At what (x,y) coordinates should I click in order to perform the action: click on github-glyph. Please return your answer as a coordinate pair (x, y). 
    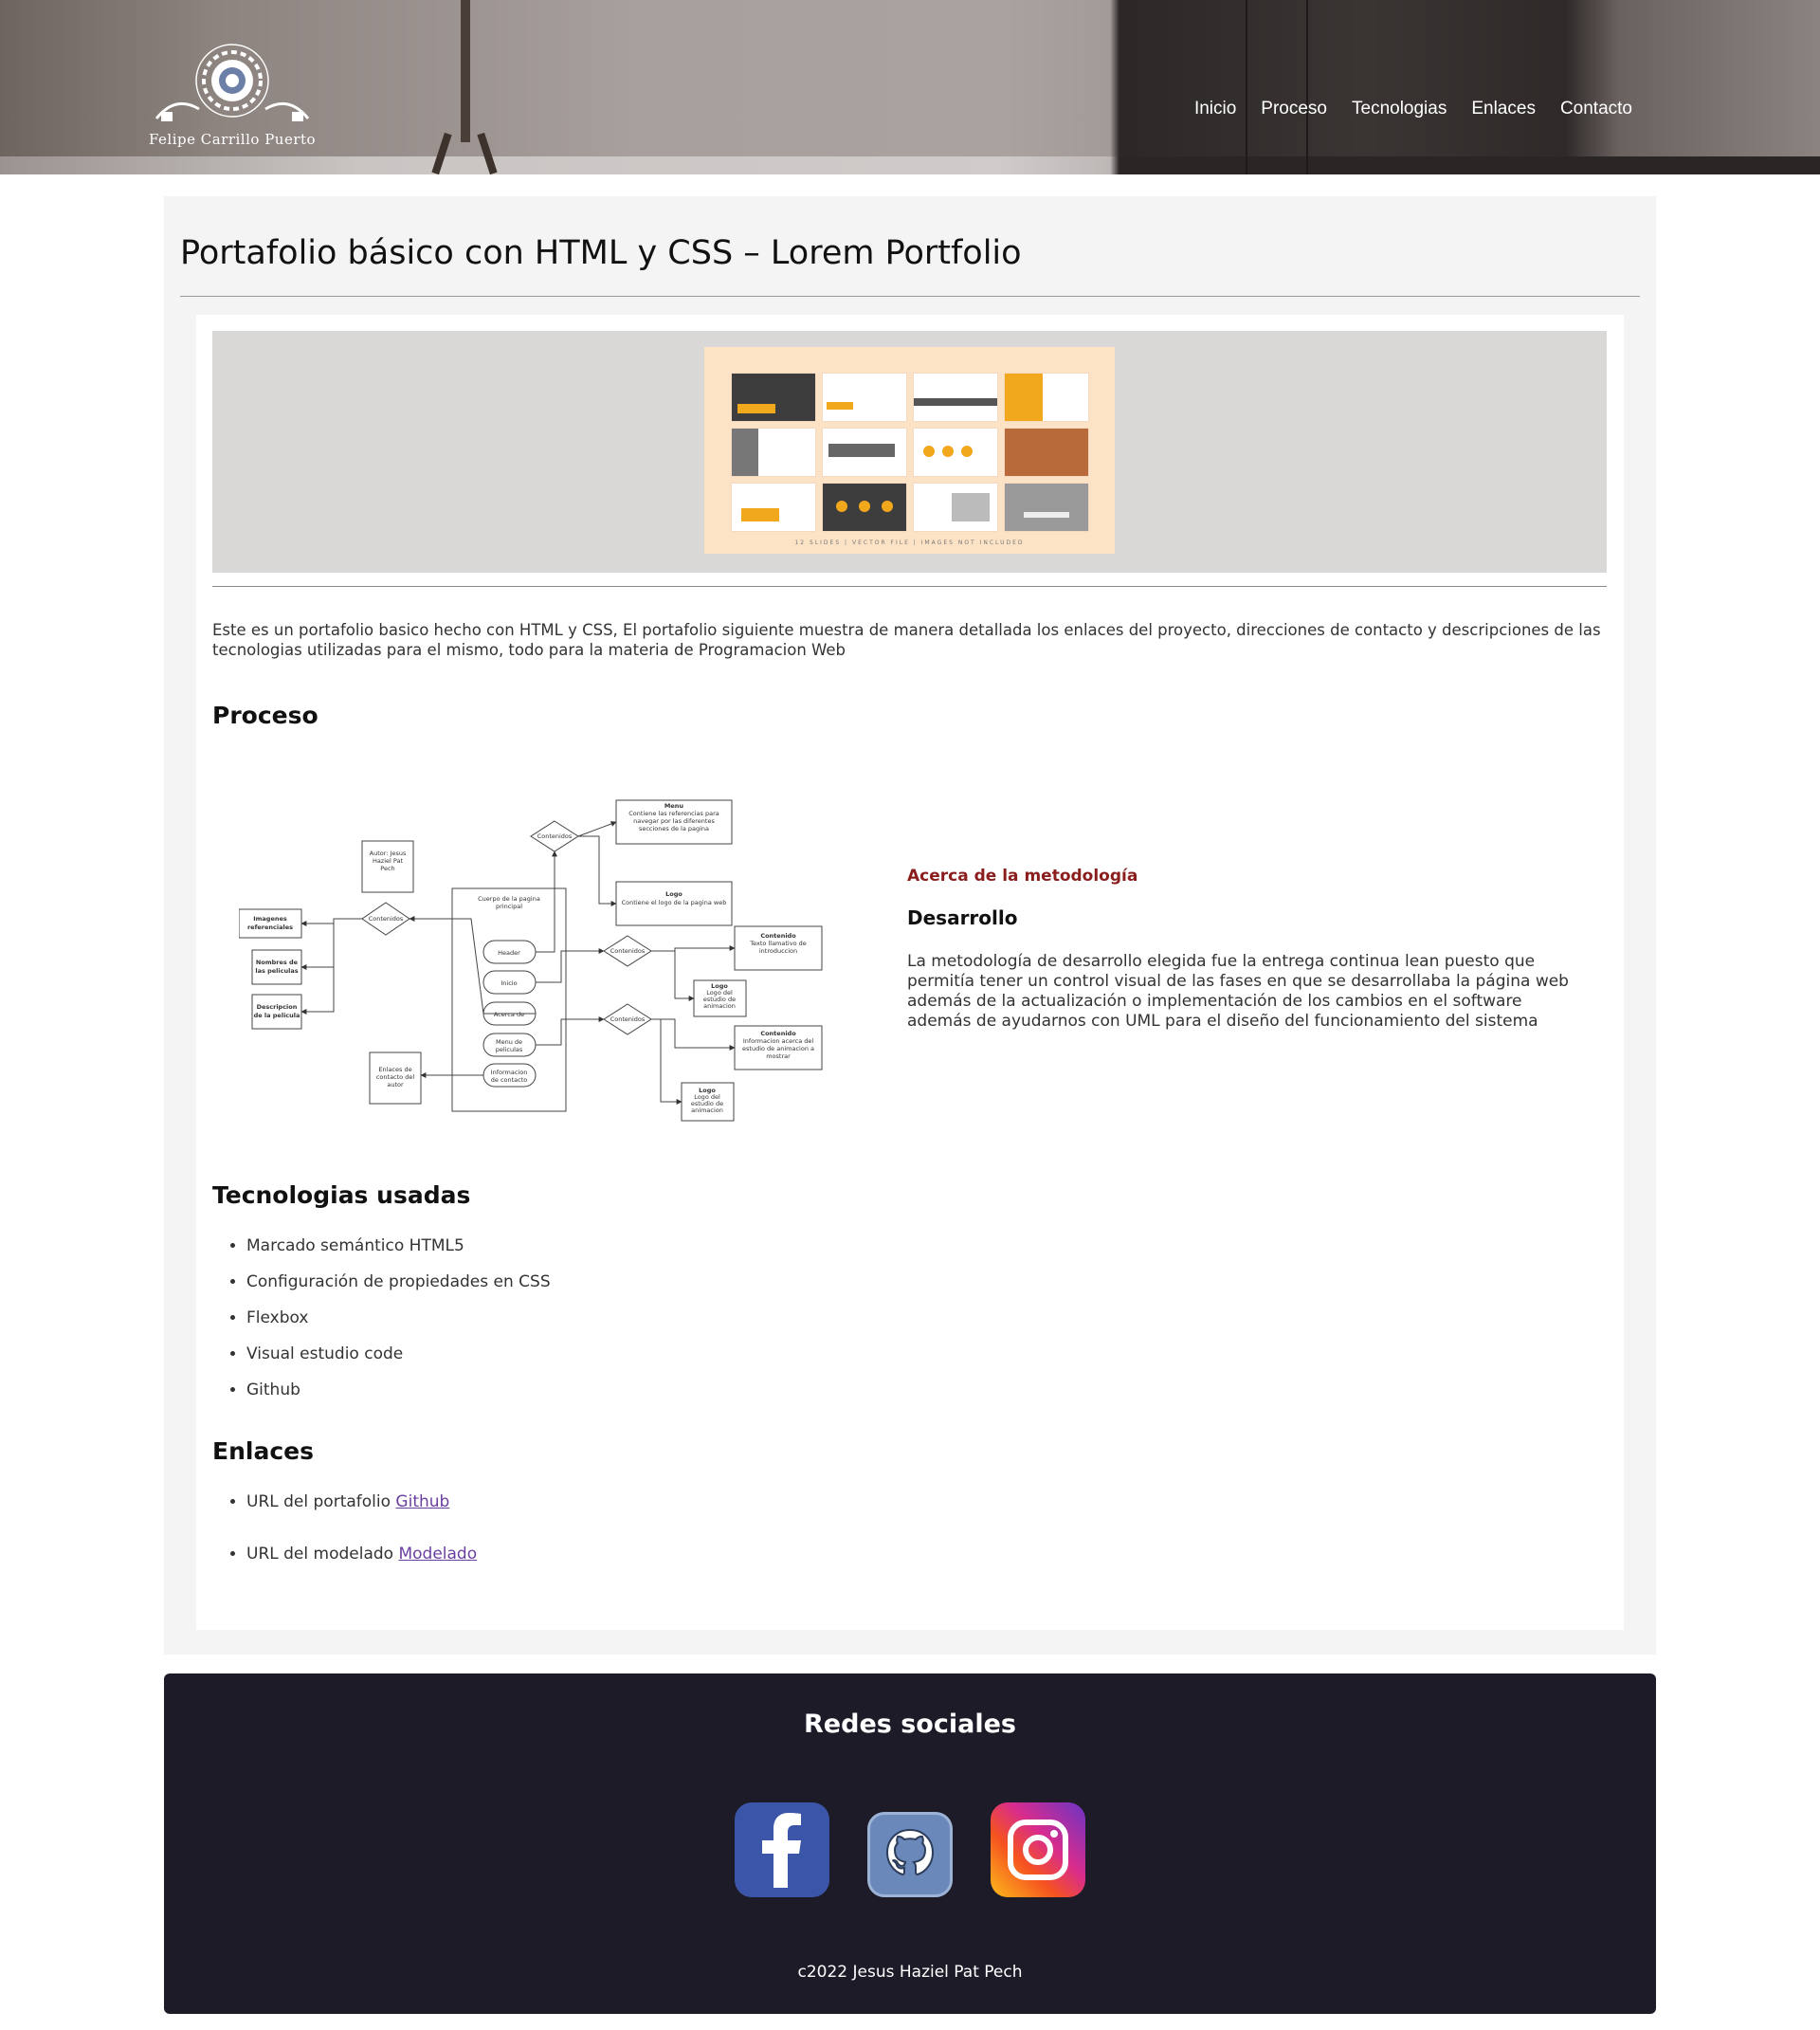
    Looking at the image, I should click on (910, 1852).